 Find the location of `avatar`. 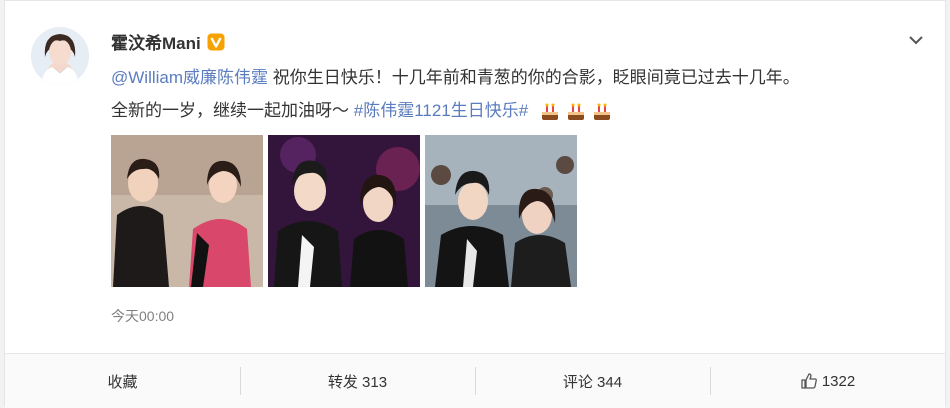

avatar is located at coordinates (60, 56).